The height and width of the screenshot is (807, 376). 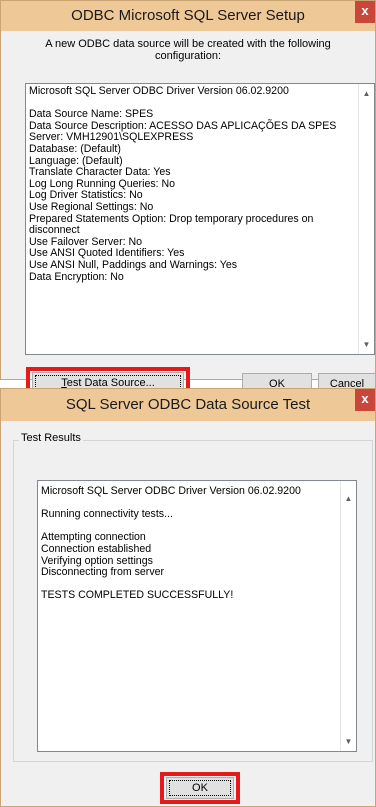 What do you see at coordinates (100, 172) in the screenshot?
I see `config-line: Translate Character Data: Yes` at bounding box center [100, 172].